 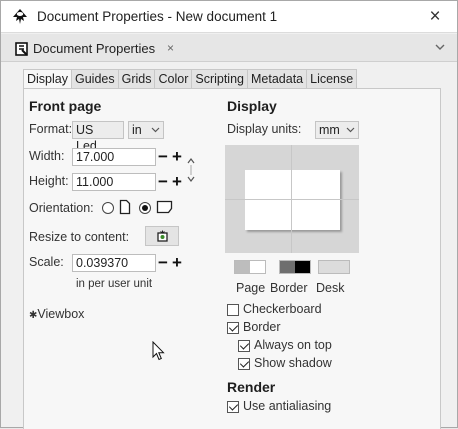 I want to click on always-on-top-checkbox, so click(x=244, y=346).